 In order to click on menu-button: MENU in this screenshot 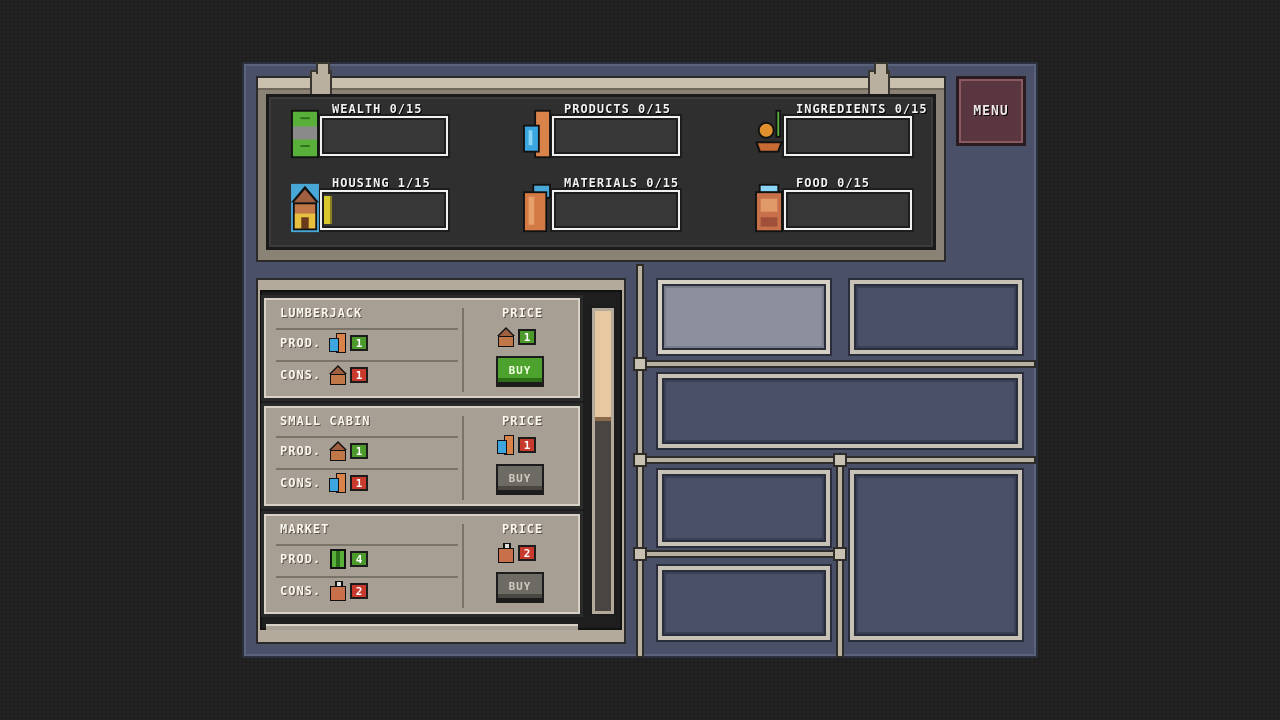, I will do `click(991, 111)`.